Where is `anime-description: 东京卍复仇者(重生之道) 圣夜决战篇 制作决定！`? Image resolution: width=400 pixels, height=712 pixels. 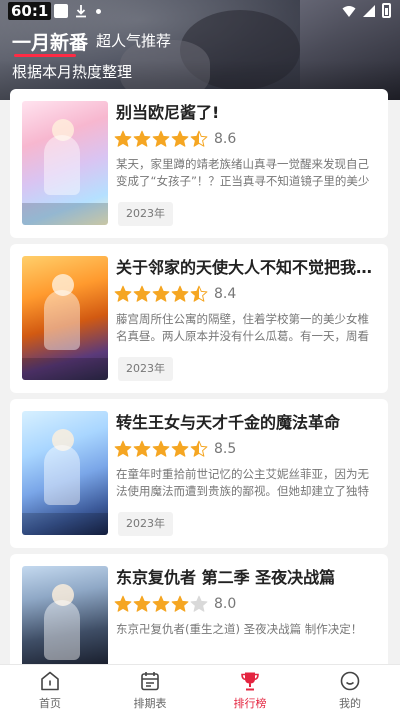
anime-description: 东京卍复仇者(重生之道) 圣夜决战篇 制作决定！ is located at coordinates (239, 629).